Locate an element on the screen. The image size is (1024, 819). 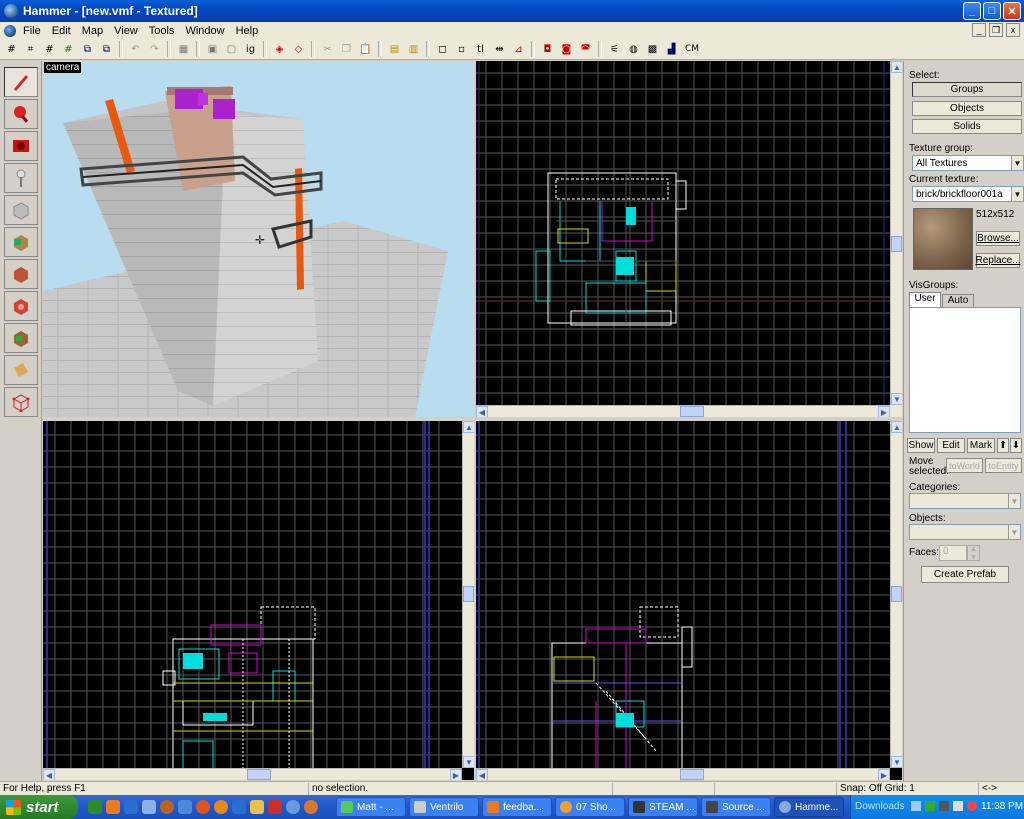
side-view-hscroll: ◀ ▶ is located at coordinates (683, 774).